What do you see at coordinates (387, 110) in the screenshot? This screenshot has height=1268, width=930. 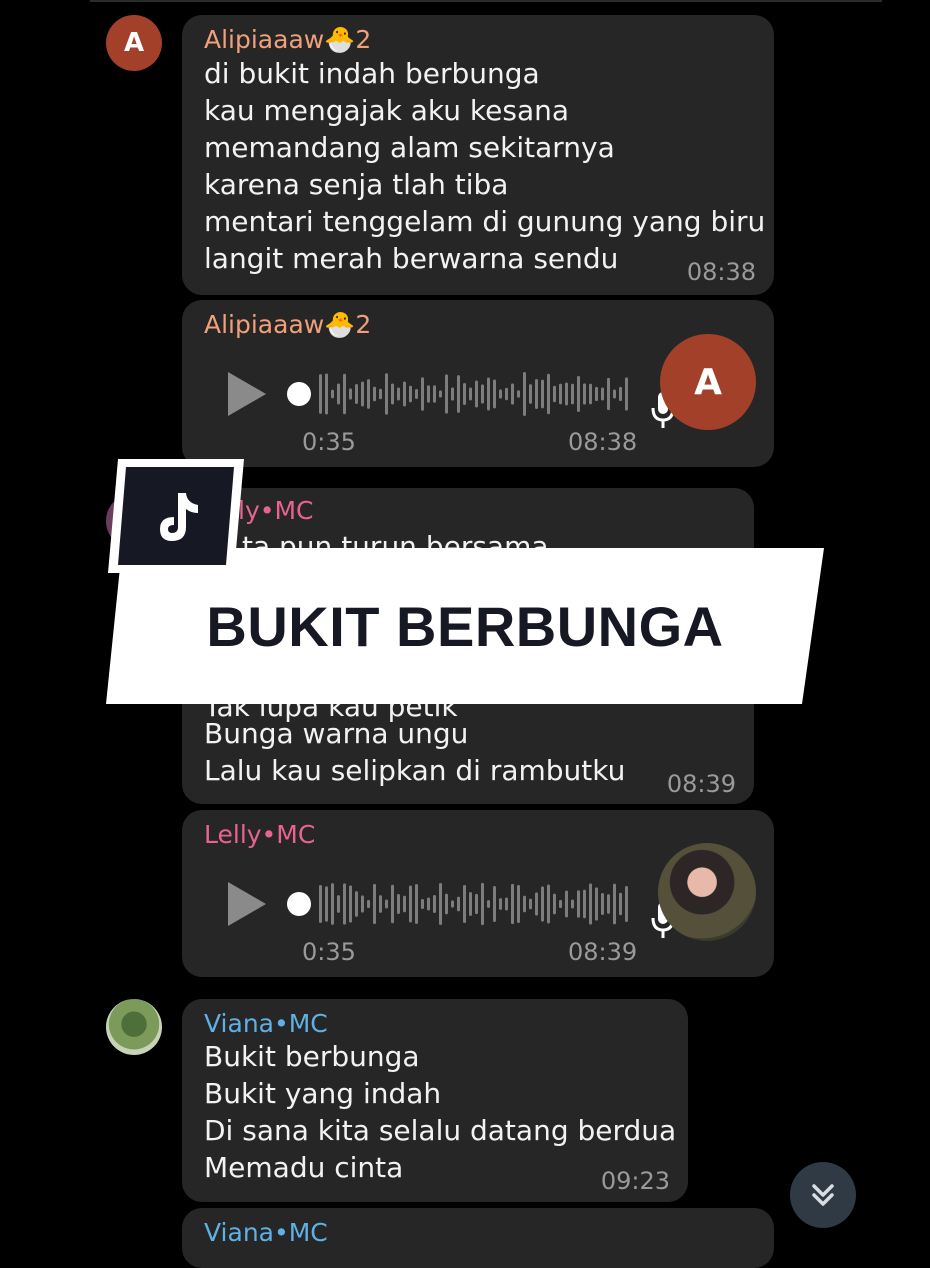 I see `message-line: kau mengajak aku kesana` at bounding box center [387, 110].